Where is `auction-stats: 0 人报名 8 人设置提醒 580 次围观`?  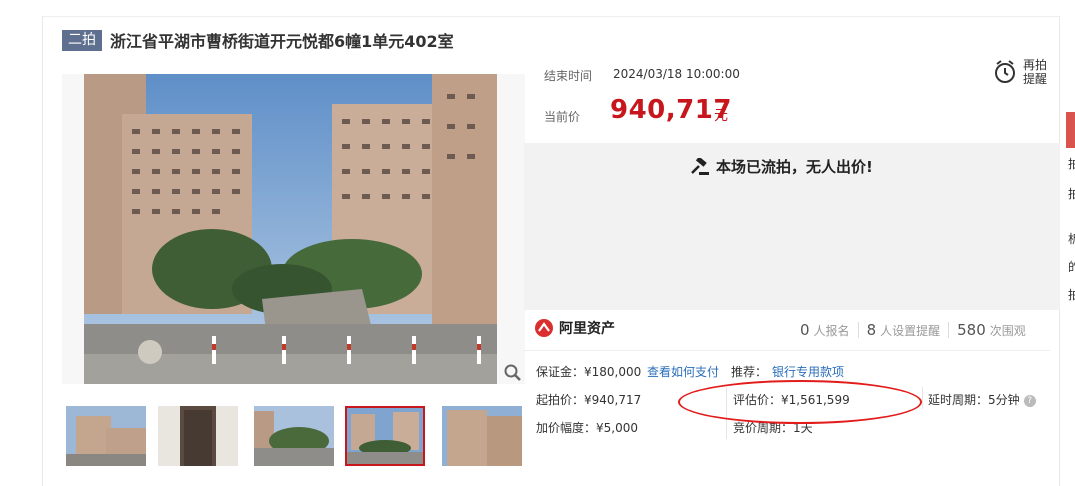
auction-stats: 0 人报名 8 人设置提醒 580 次围观 is located at coordinates (913, 330).